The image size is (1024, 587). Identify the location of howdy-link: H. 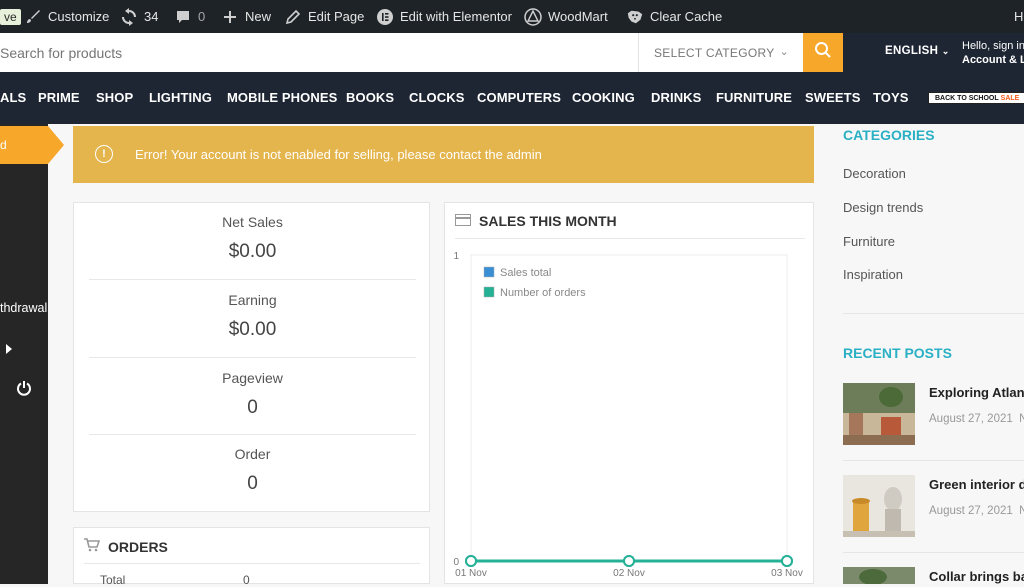
(1018, 16).